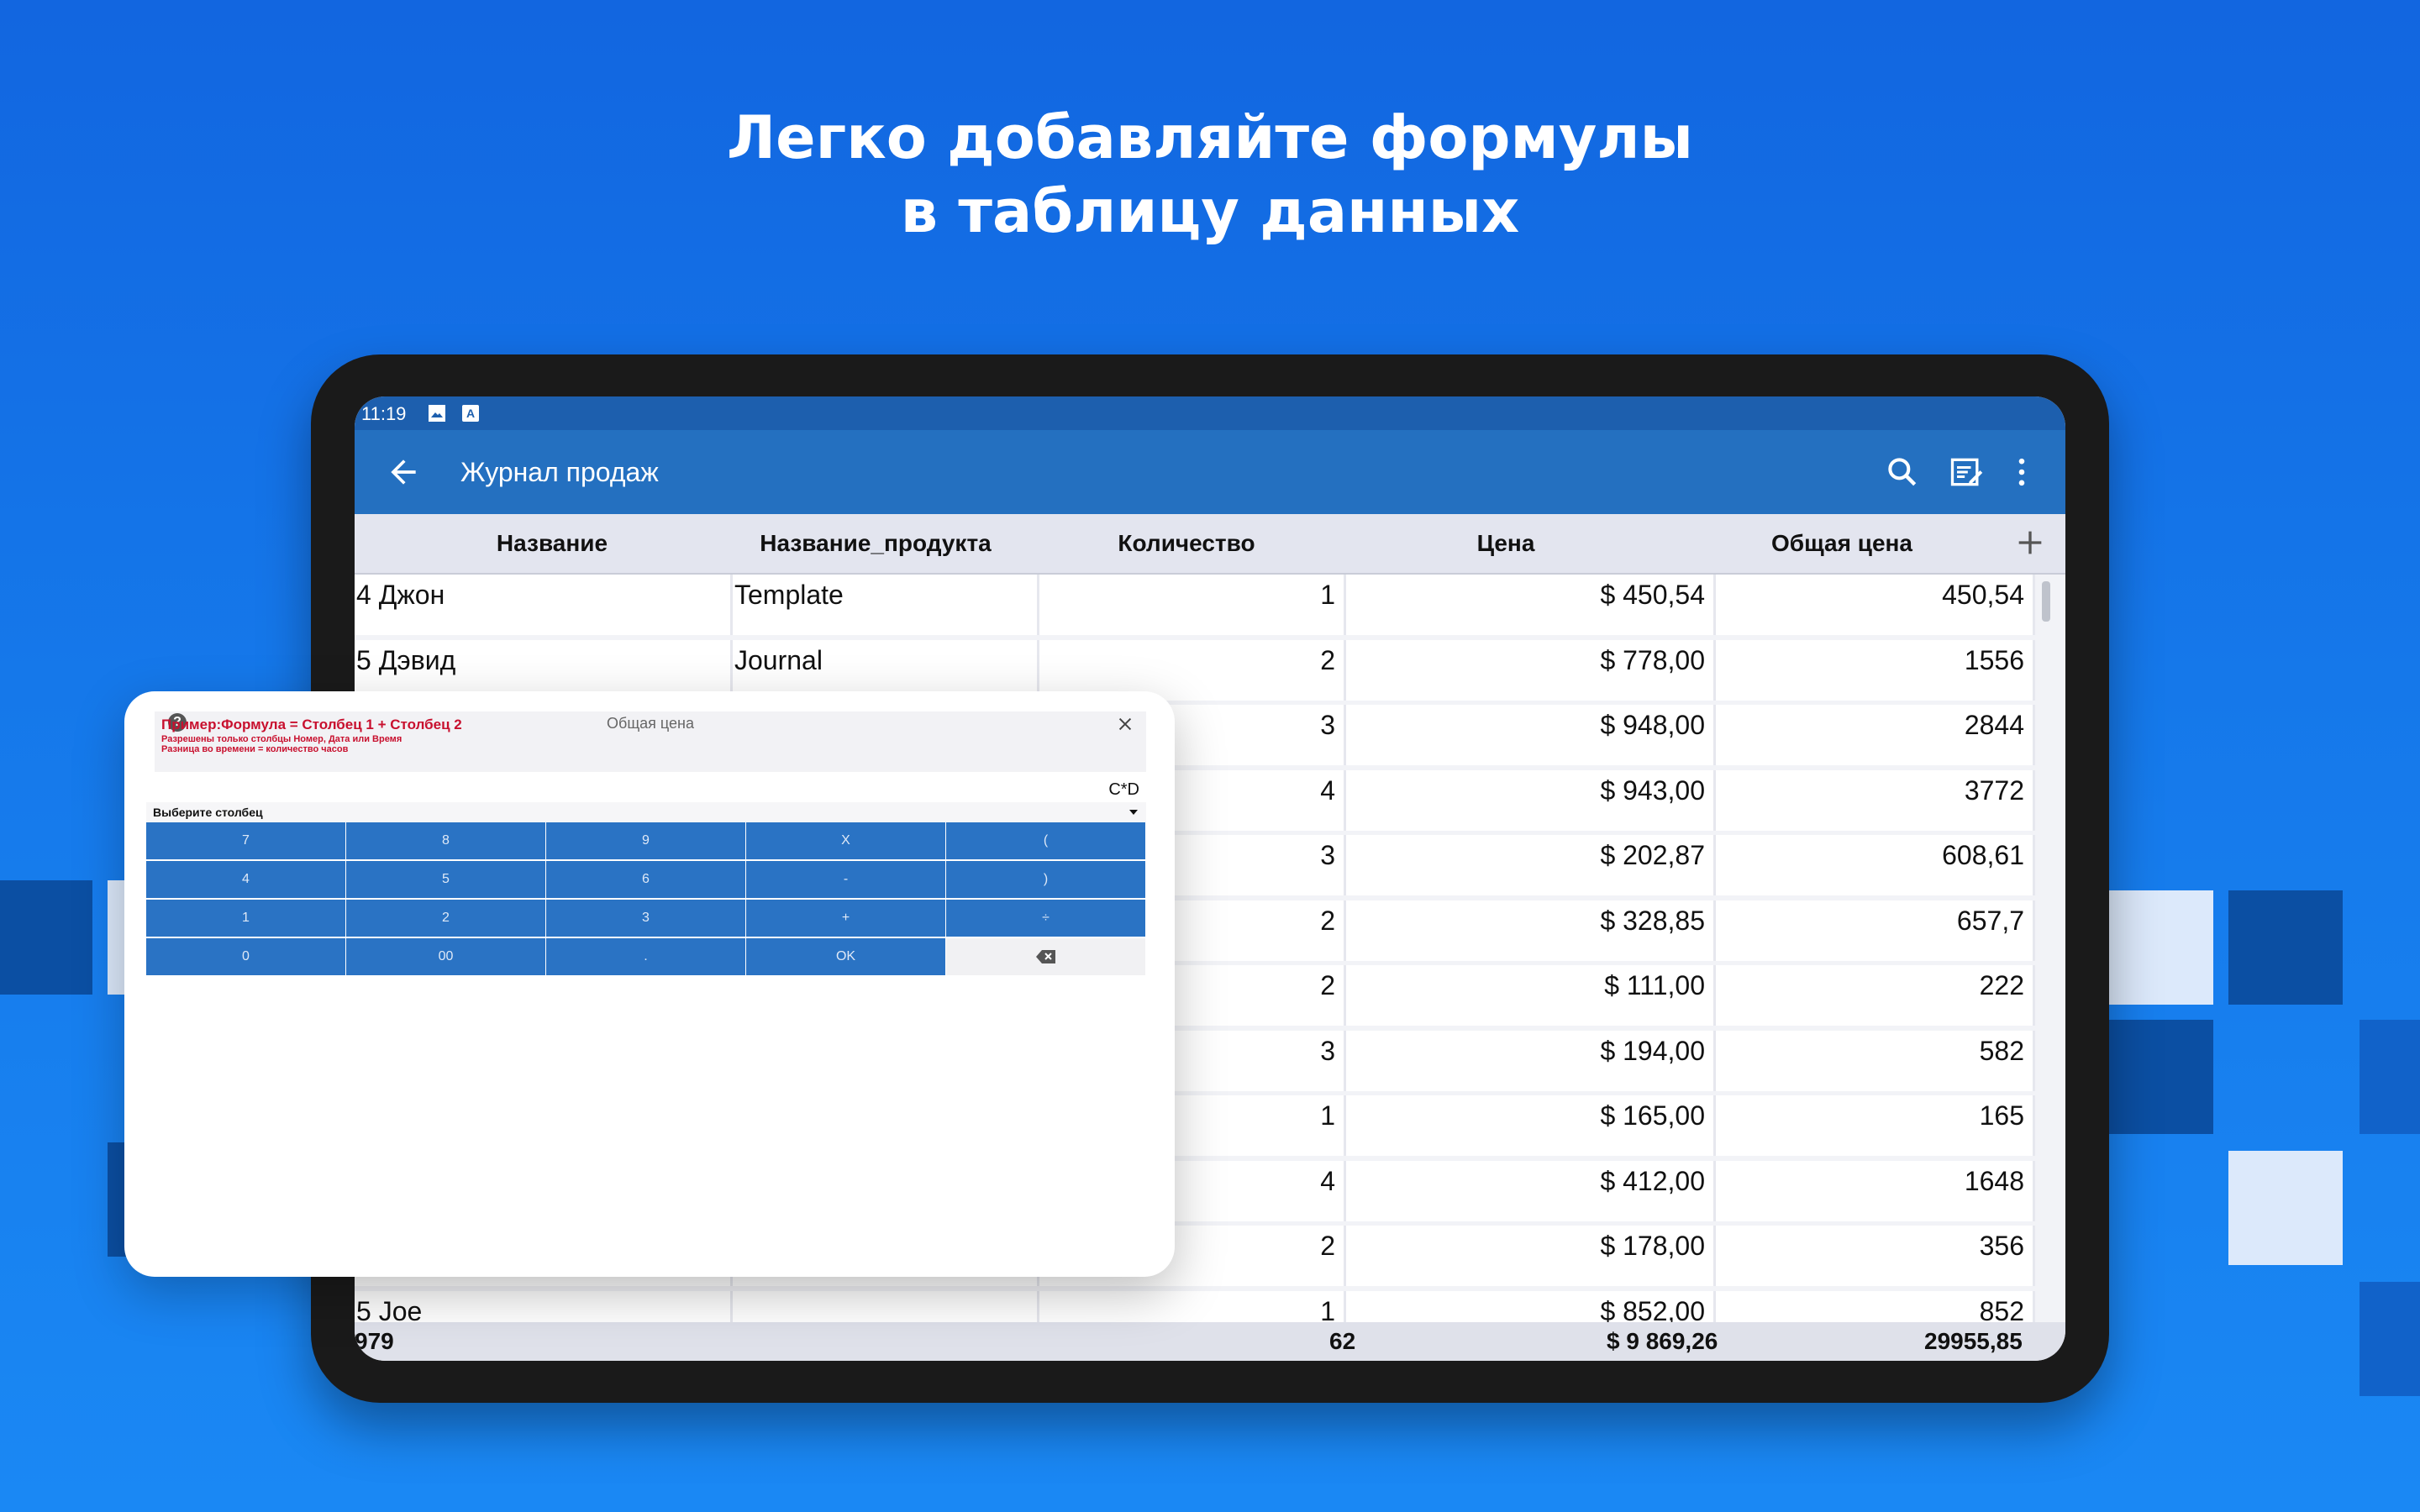 The height and width of the screenshot is (1512, 2420). I want to click on edit-note-icon, so click(1967, 472).